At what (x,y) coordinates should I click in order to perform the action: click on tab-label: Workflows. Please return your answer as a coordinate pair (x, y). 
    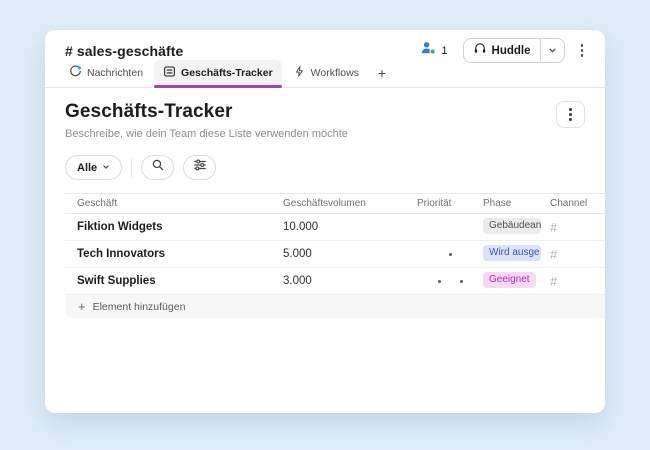
    Looking at the image, I should click on (334, 73).